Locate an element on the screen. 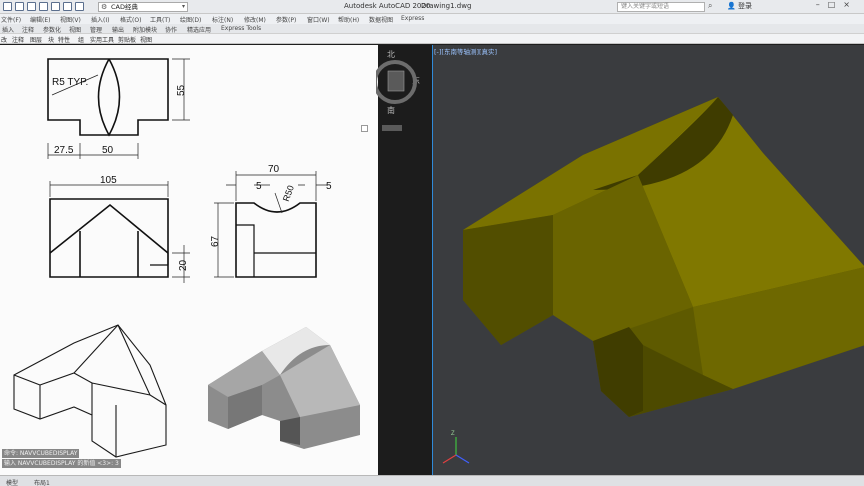  menu-express: Express is located at coordinates (412, 18).